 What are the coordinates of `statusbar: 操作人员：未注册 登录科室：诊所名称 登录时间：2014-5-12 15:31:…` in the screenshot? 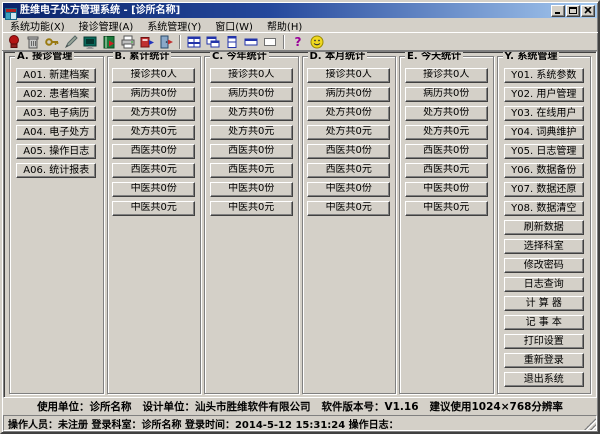 It's located at (300, 423).